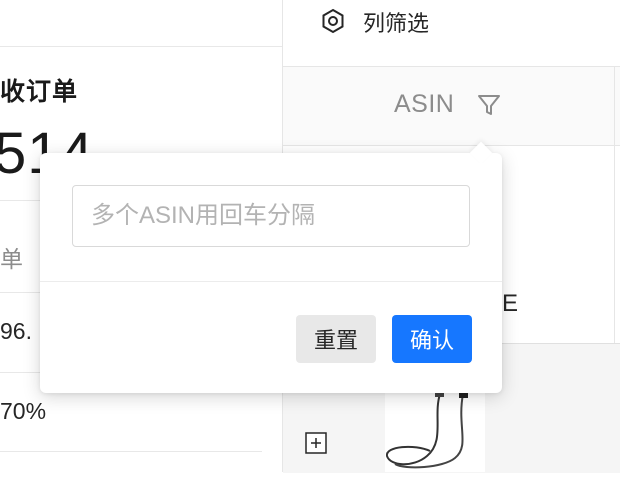 The image size is (620, 477). I want to click on table-cell: E, so click(510, 303).